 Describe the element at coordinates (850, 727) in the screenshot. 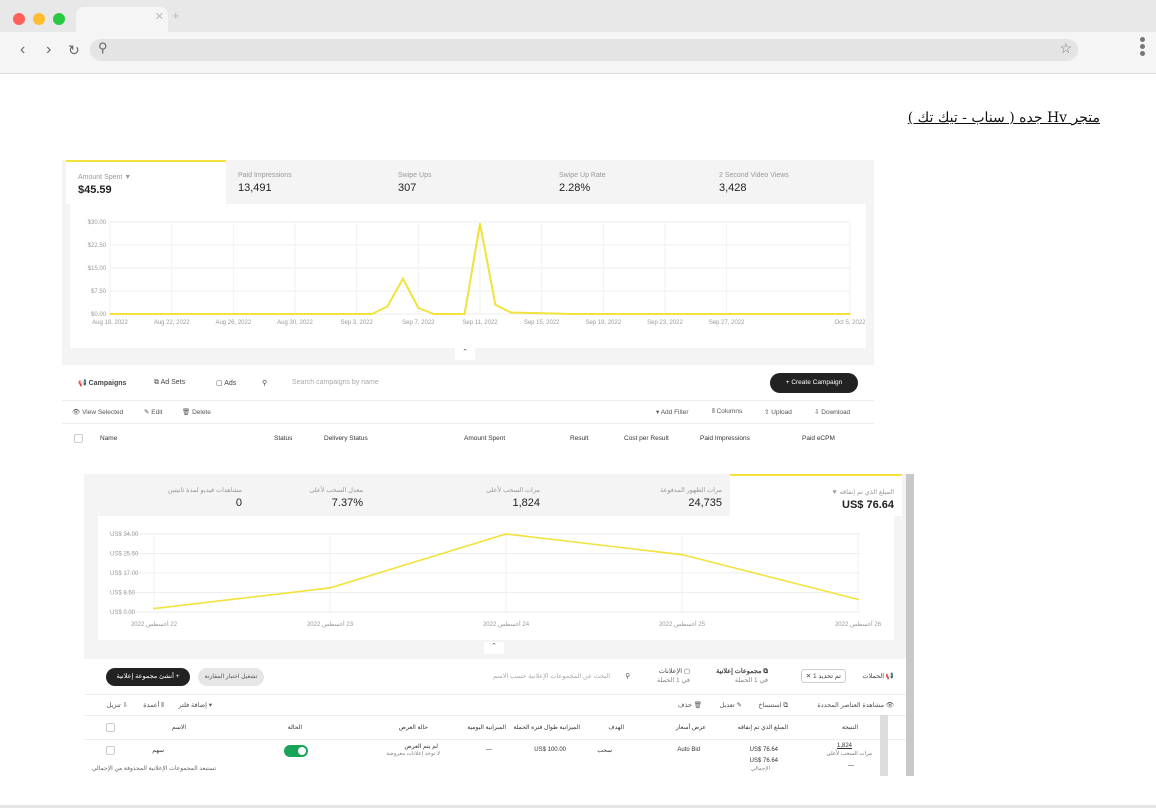

I see `column-header: النتيجة` at that location.